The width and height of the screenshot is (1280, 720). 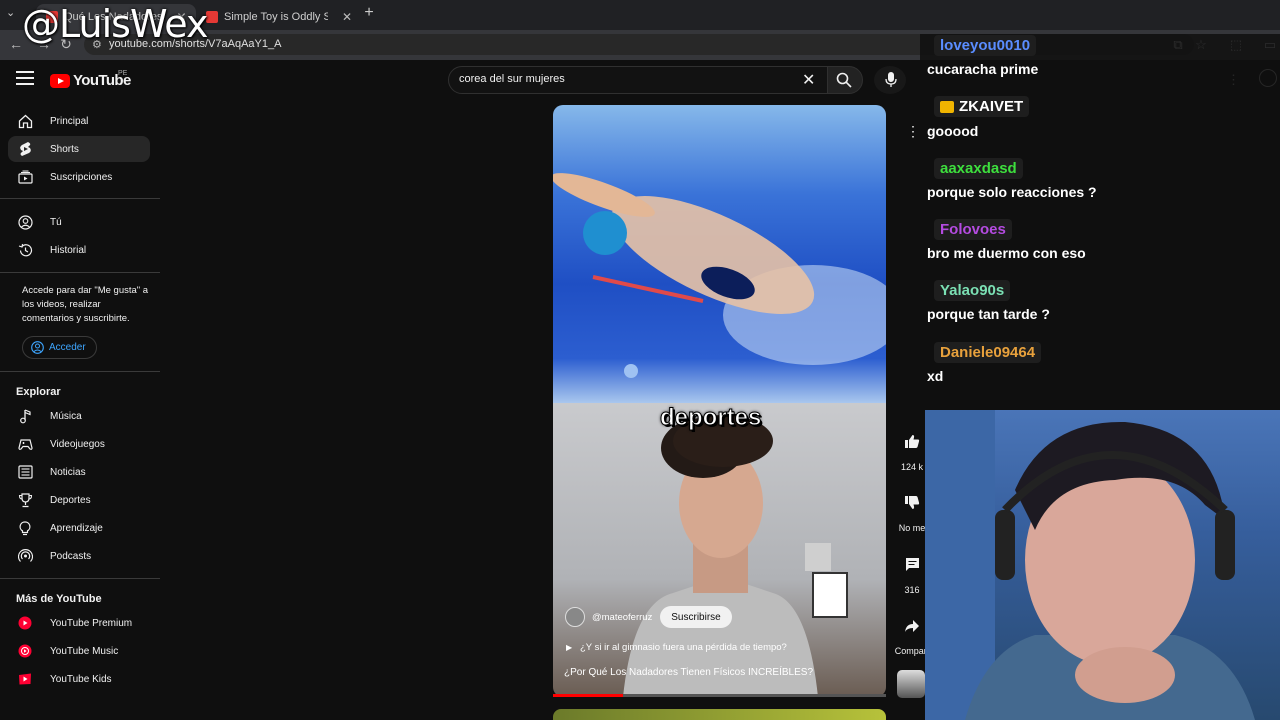 I want to click on chat-message: bro me duermo con eso, so click(x=1006, y=253).